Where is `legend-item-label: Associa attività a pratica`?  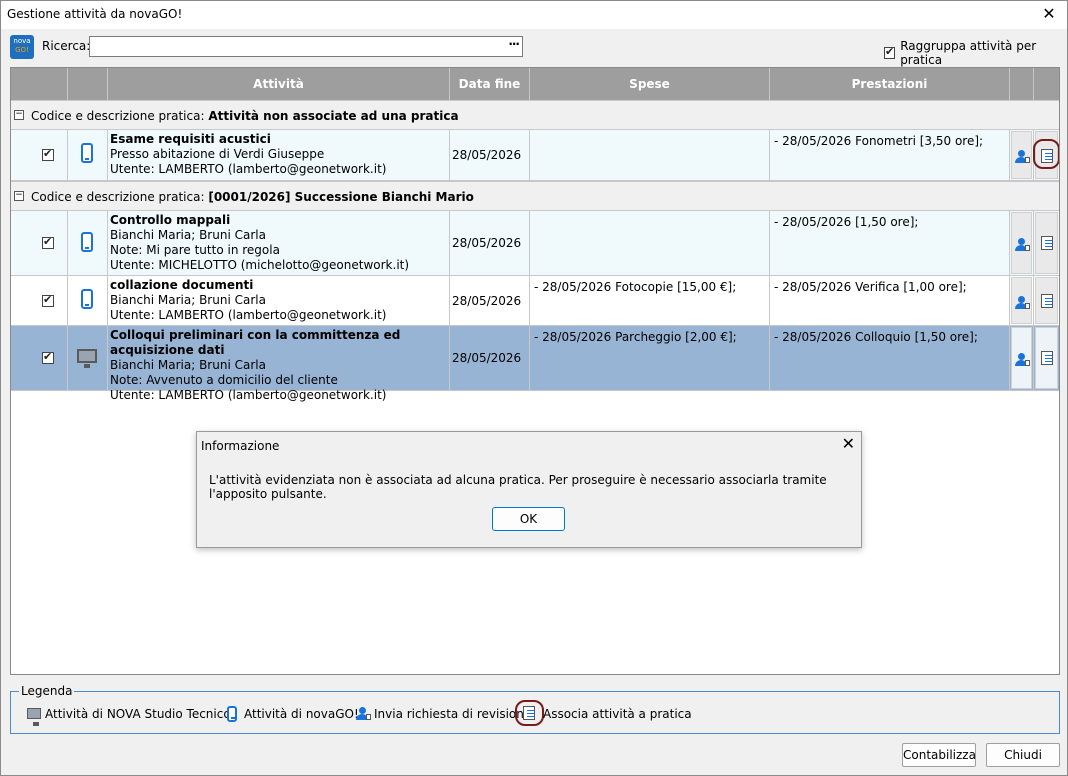 legend-item-label: Associa attività a pratica is located at coordinates (617, 714).